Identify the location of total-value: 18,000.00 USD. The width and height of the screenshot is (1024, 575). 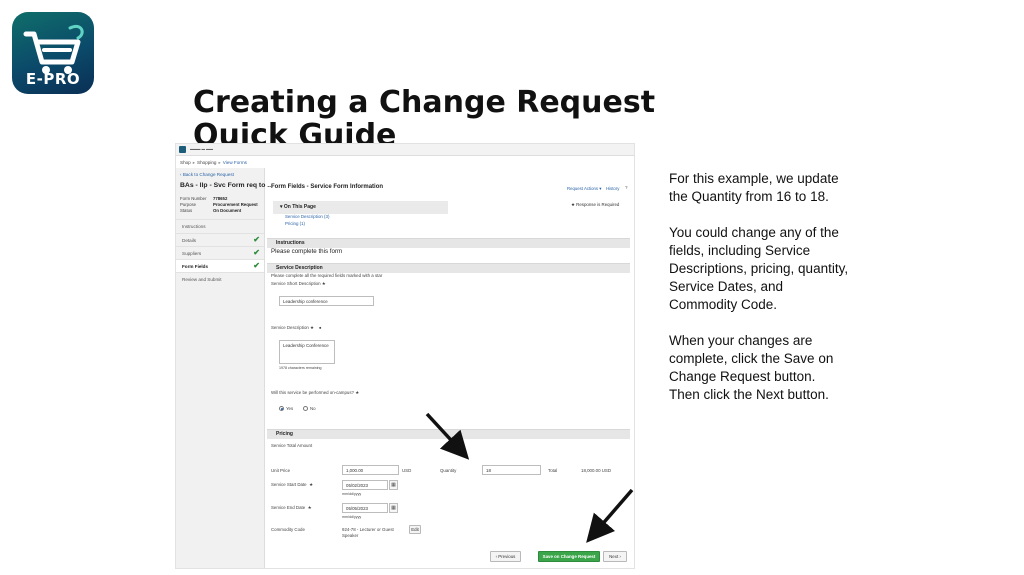
(596, 470).